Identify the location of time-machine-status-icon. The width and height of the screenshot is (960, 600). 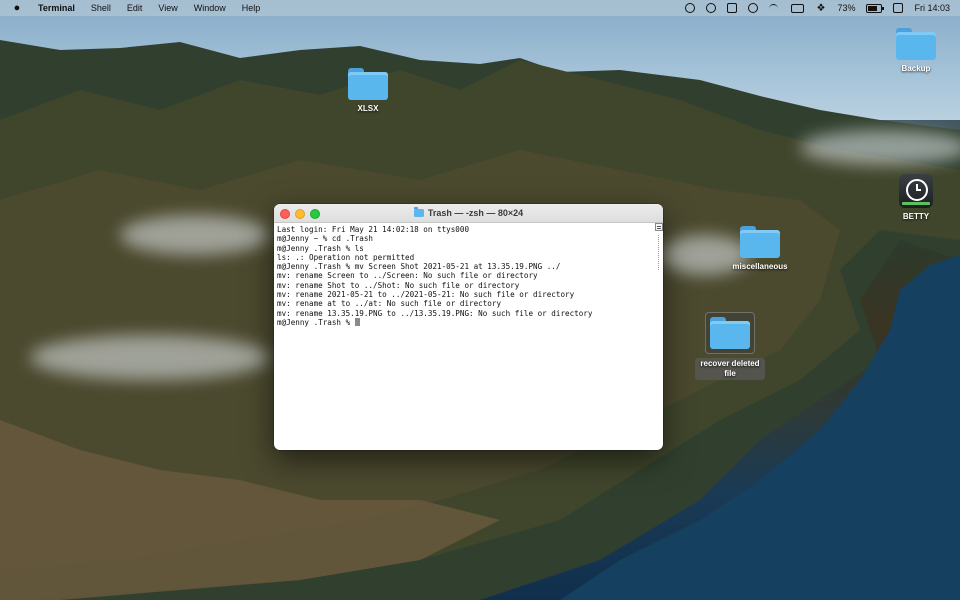
(690, 8).